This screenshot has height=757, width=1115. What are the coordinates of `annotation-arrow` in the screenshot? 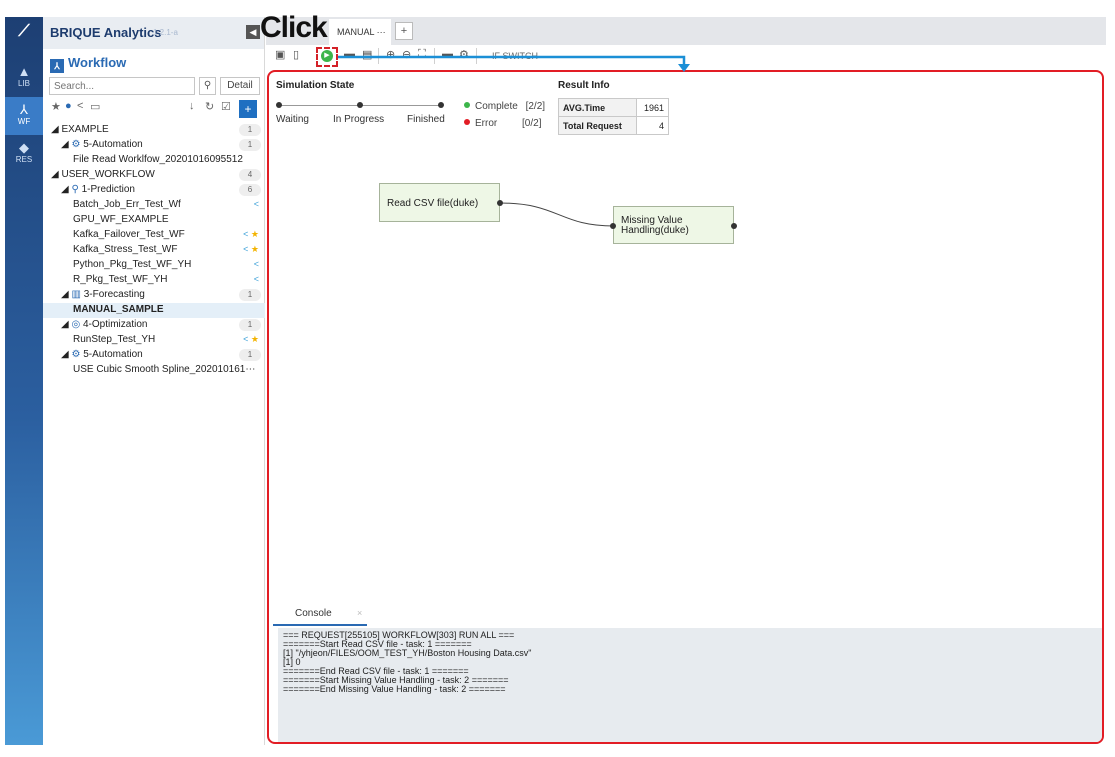 It's located at (514, 63).